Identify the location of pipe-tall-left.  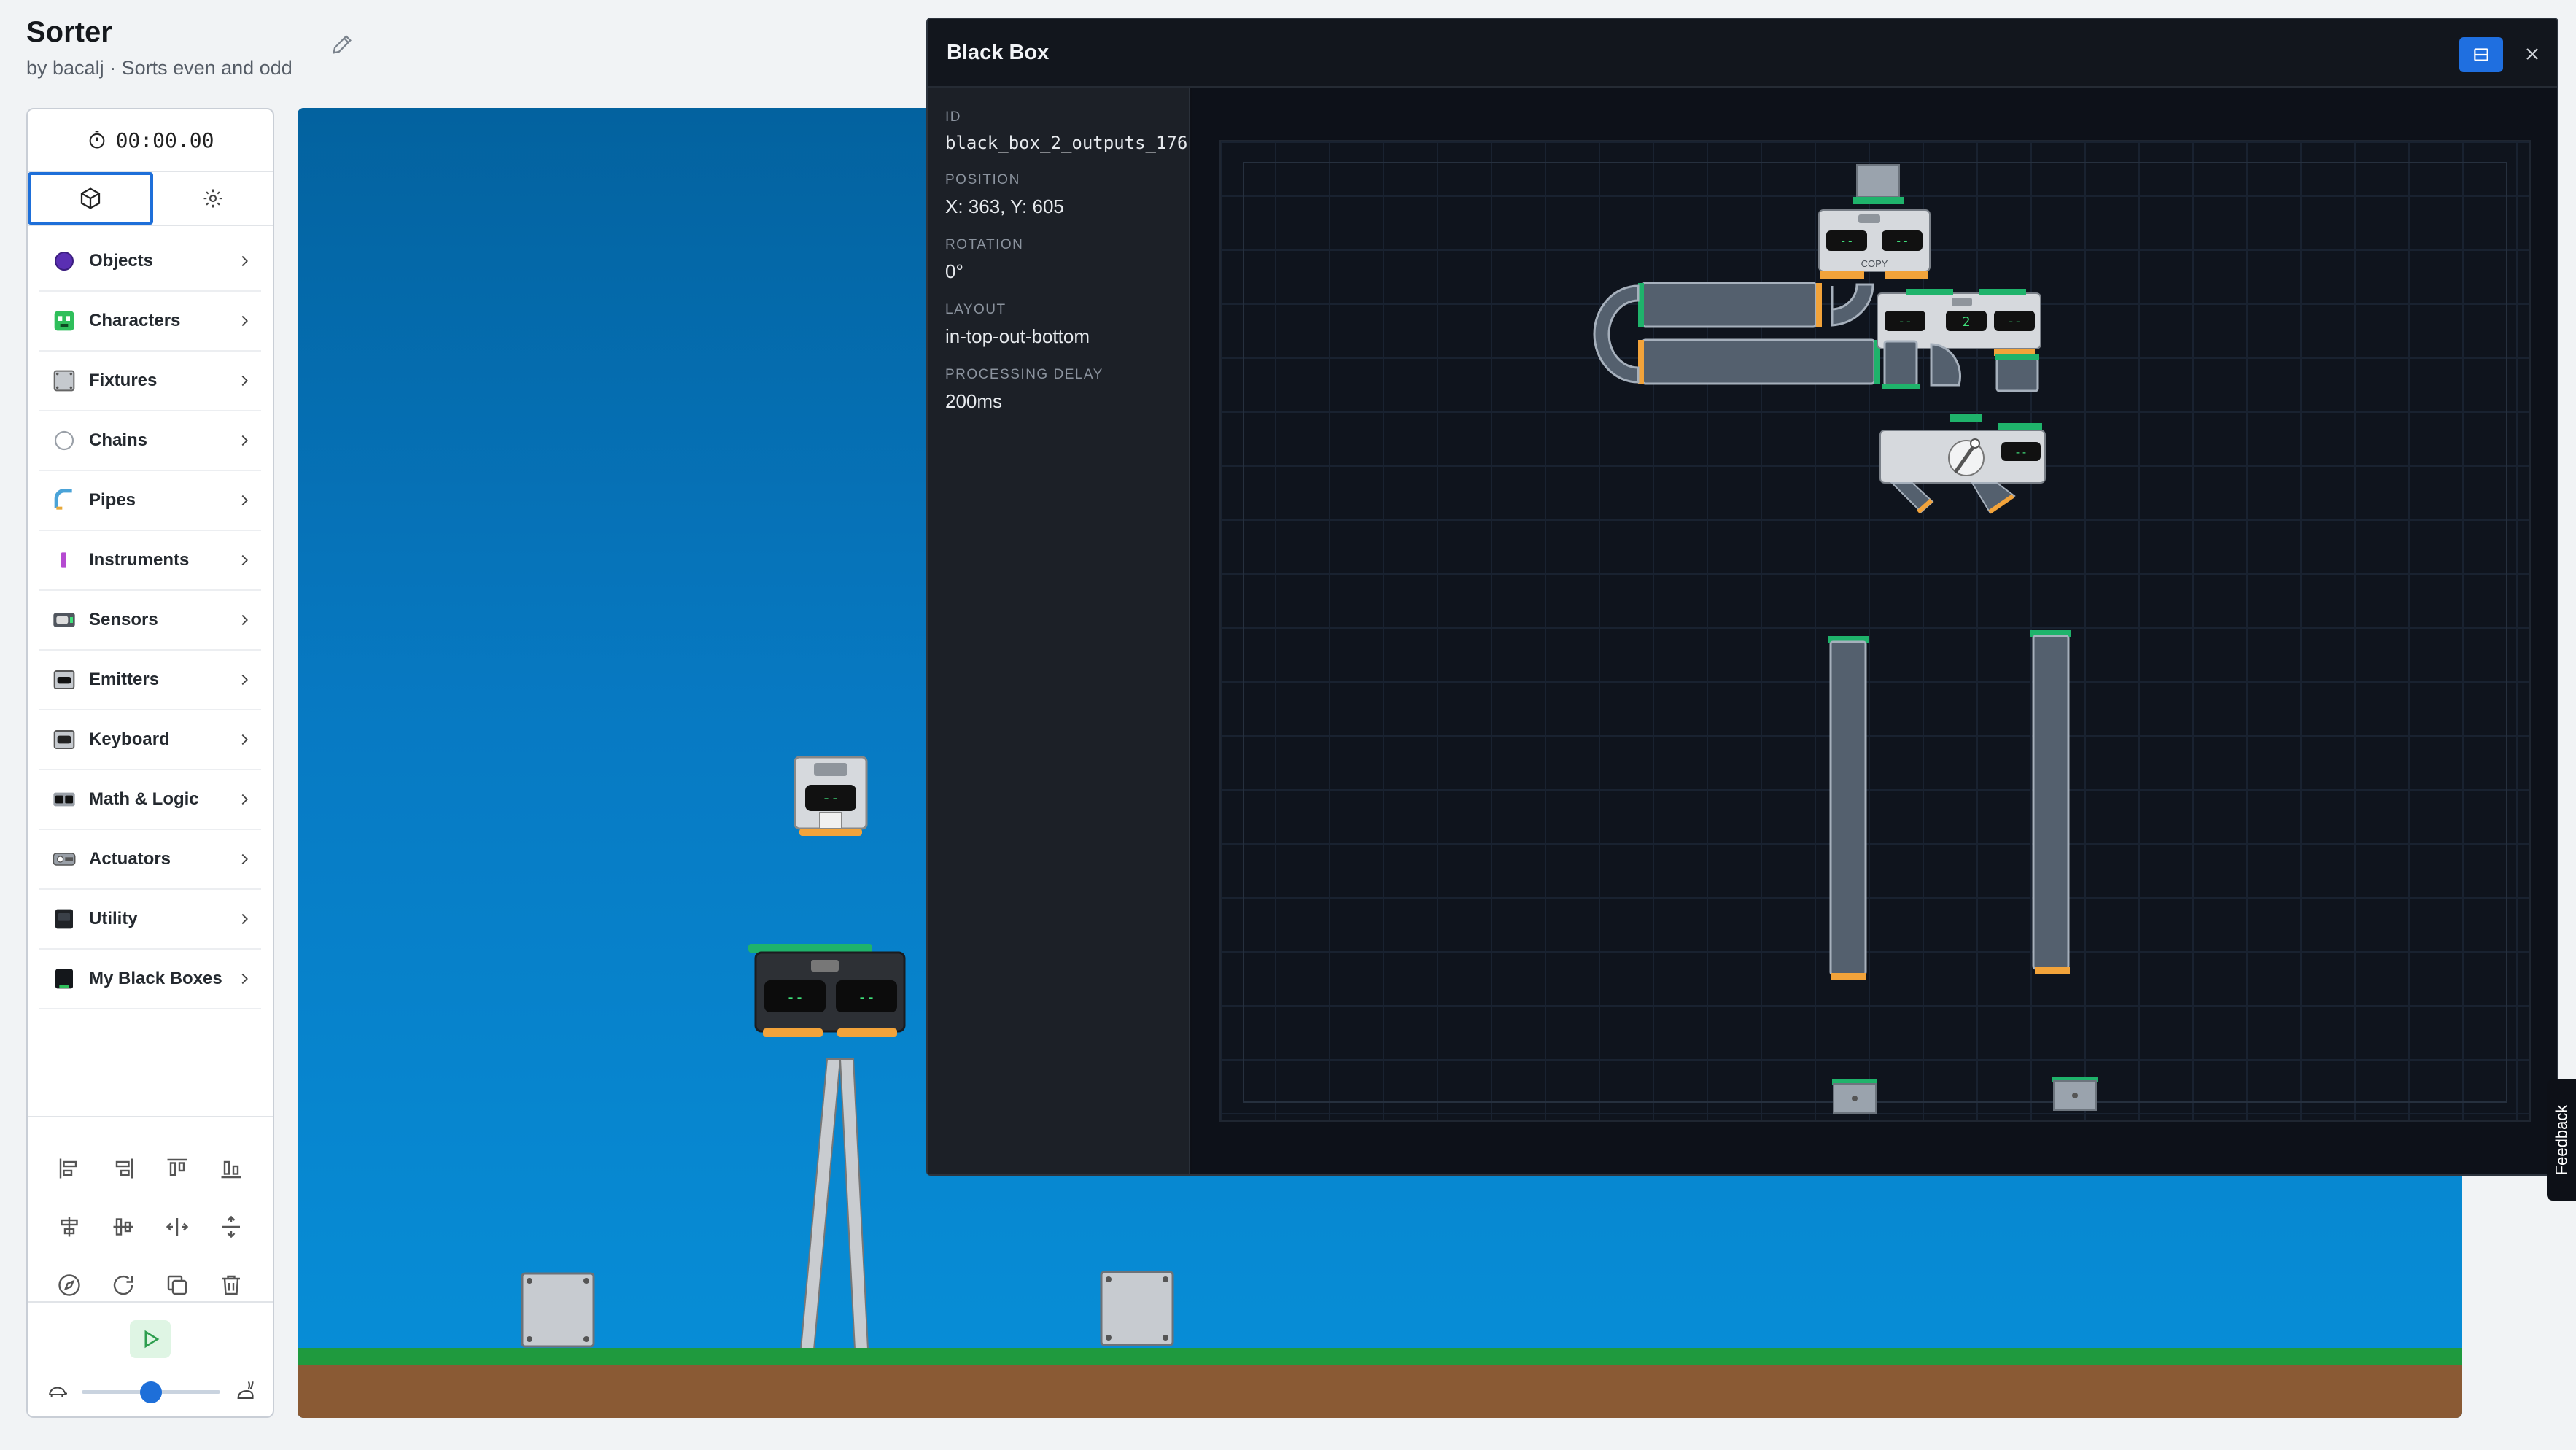
(1849, 808).